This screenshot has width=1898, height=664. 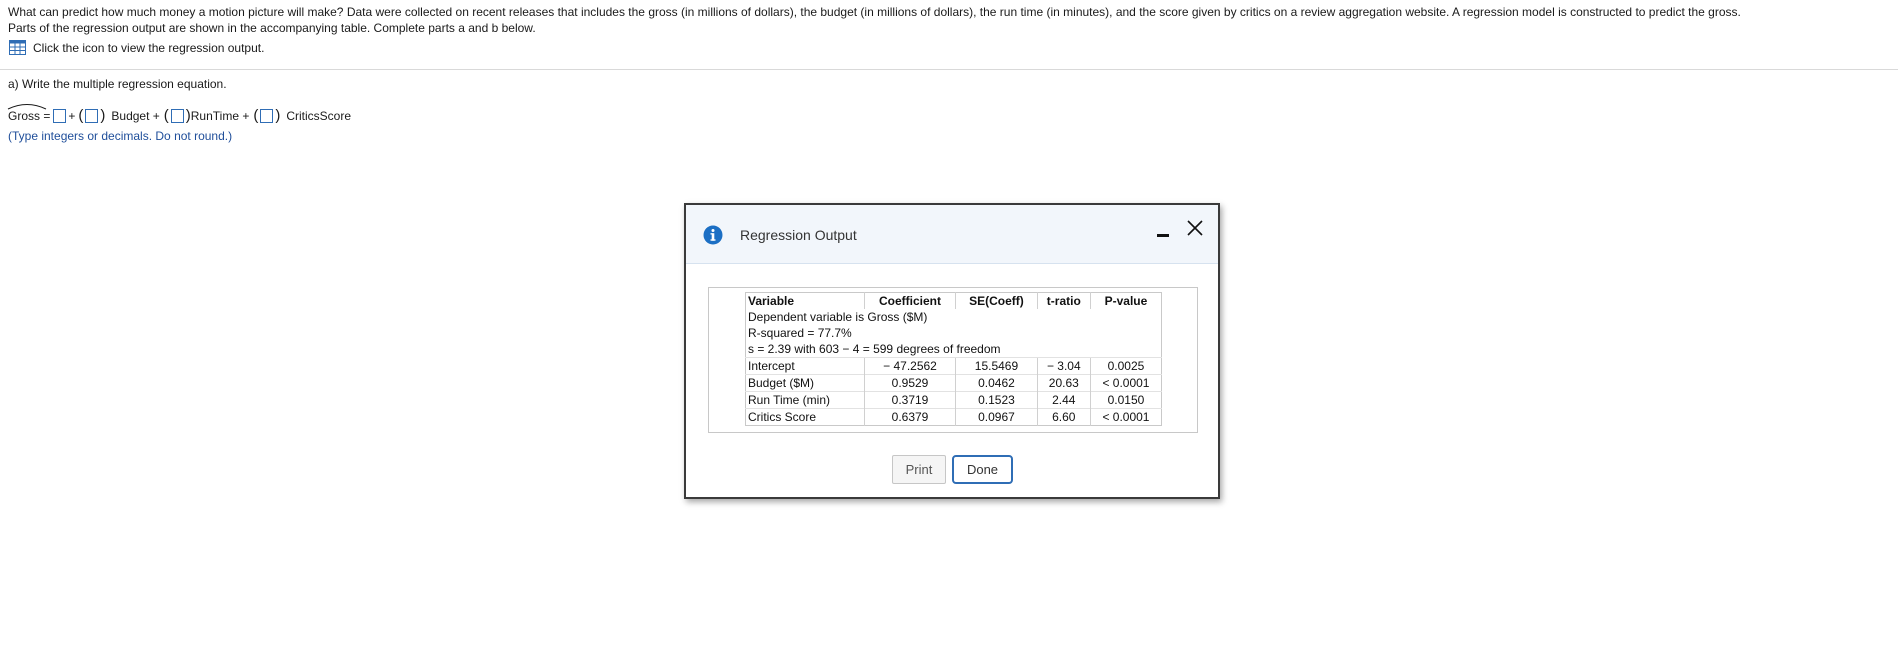 I want to click on column-header: P-value, so click(x=1125, y=300).